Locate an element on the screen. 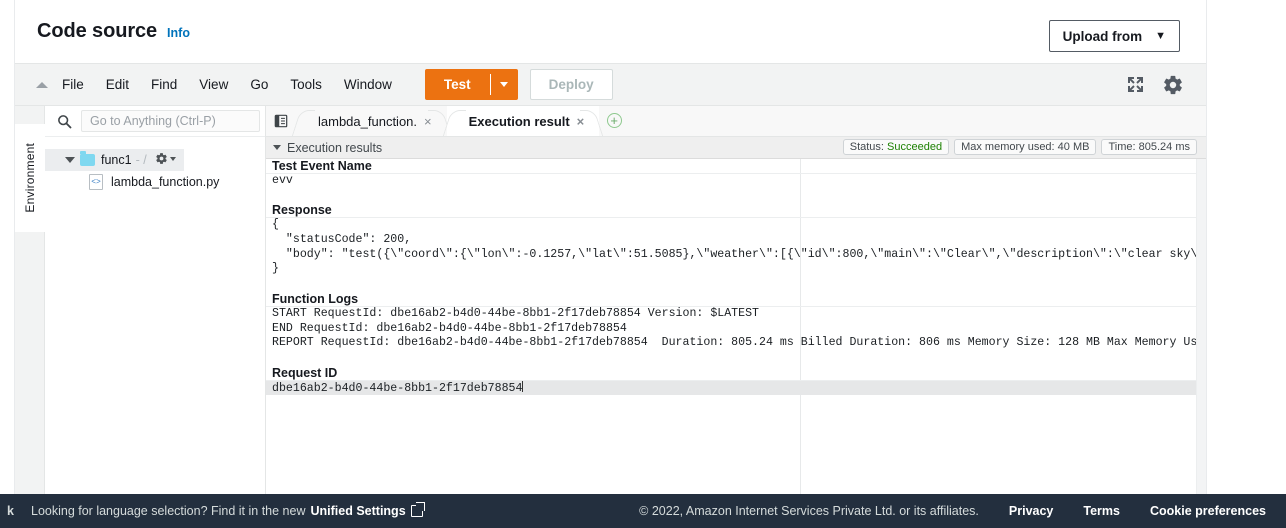 This screenshot has width=1286, height=528. unified-settings-link: Unified Settings is located at coordinates (358, 511).